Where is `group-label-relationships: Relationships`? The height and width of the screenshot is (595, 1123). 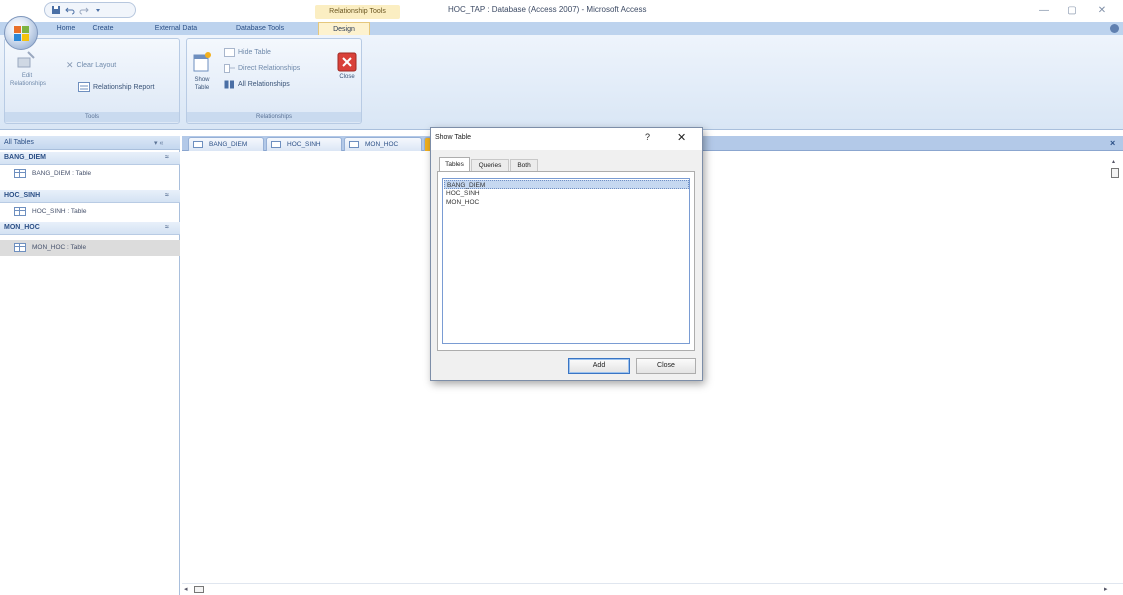 group-label-relationships: Relationships is located at coordinates (274, 117).